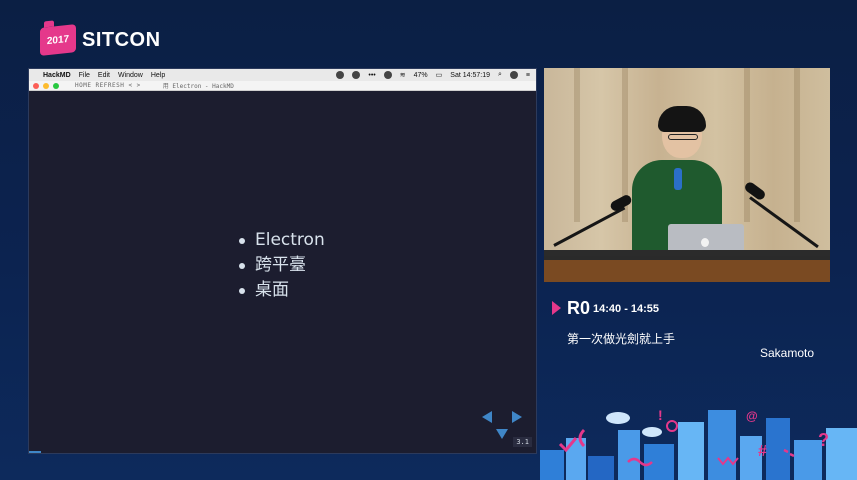 Image resolution: width=857 pixels, height=480 pixels. I want to click on slide-progress-bar, so click(35, 452).